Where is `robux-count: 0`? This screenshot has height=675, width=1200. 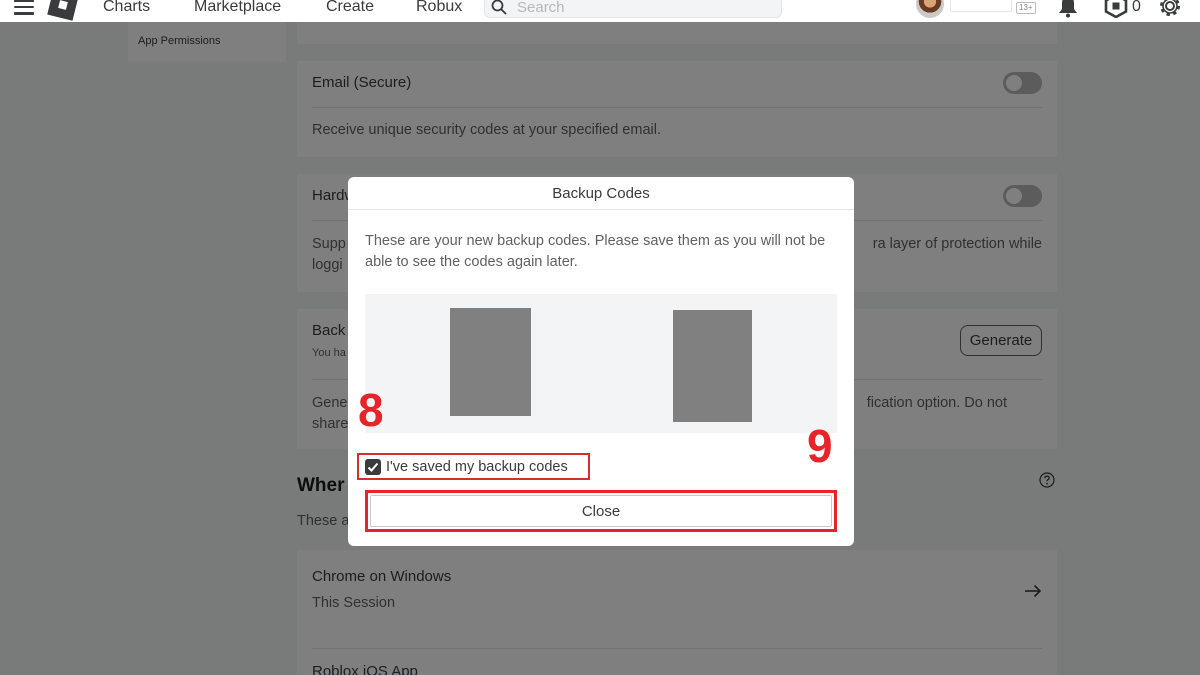
robux-count: 0 is located at coordinates (1136, 7).